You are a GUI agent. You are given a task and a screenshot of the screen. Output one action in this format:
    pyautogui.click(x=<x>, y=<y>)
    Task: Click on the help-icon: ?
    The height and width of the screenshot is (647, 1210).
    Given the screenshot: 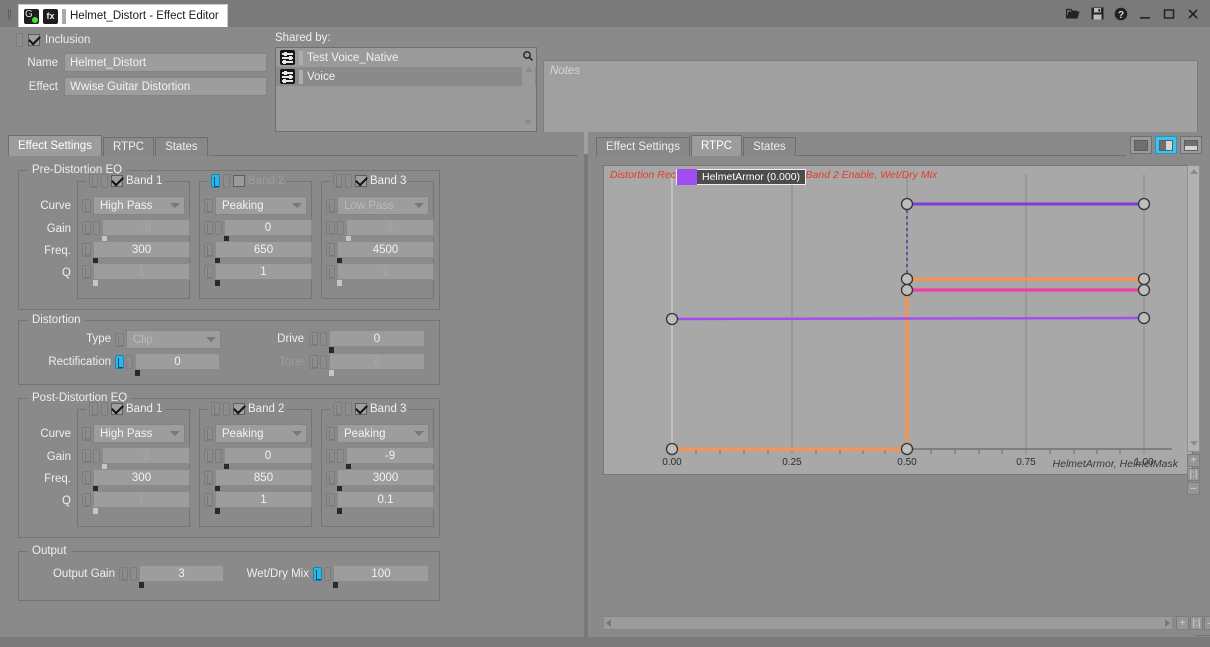 What is the action you would take?
    pyautogui.click(x=1121, y=14)
    